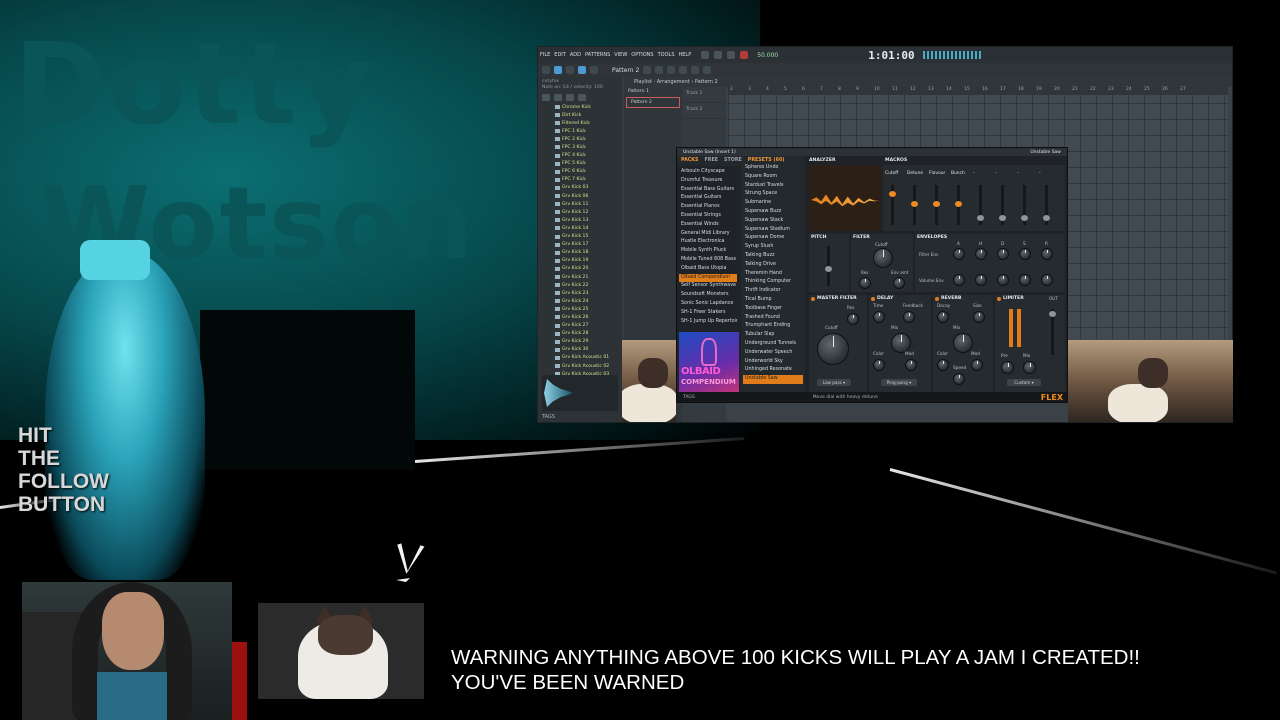 Image resolution: width=1280 pixels, height=720 pixels. I want to click on browser-item: FPC 6 Kick, so click(580, 172).